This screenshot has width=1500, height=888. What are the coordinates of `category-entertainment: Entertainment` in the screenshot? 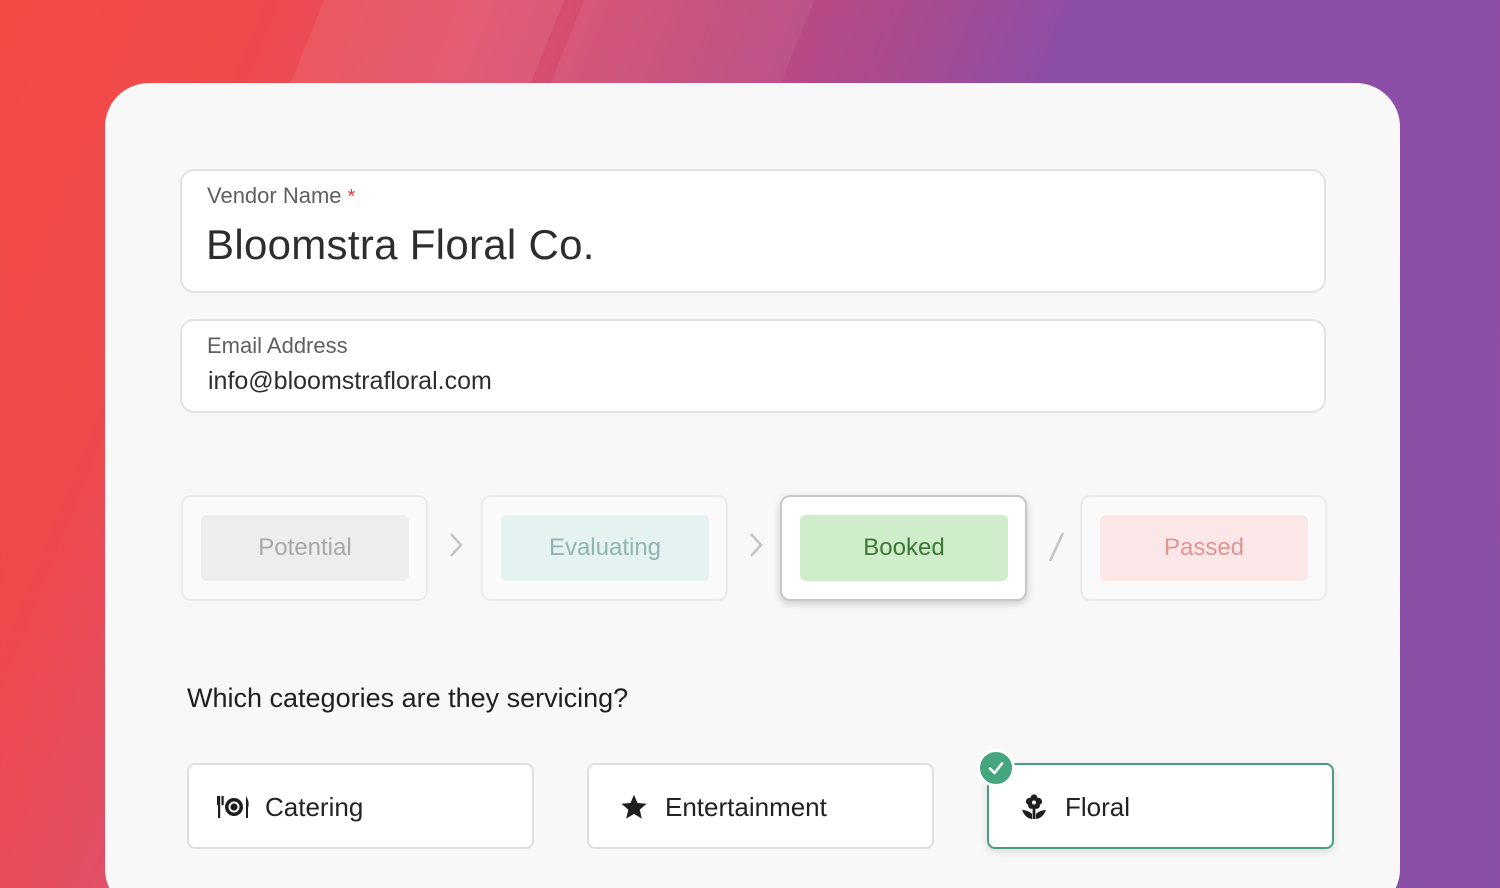 It's located at (760, 806).